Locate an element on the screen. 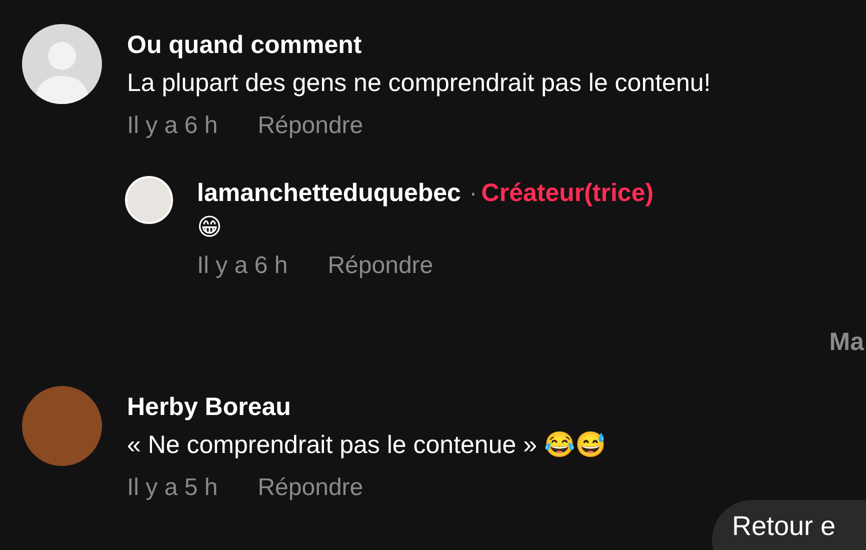 This screenshot has height=550, width=866. username: lamanchetteduquebec is located at coordinates (329, 193).